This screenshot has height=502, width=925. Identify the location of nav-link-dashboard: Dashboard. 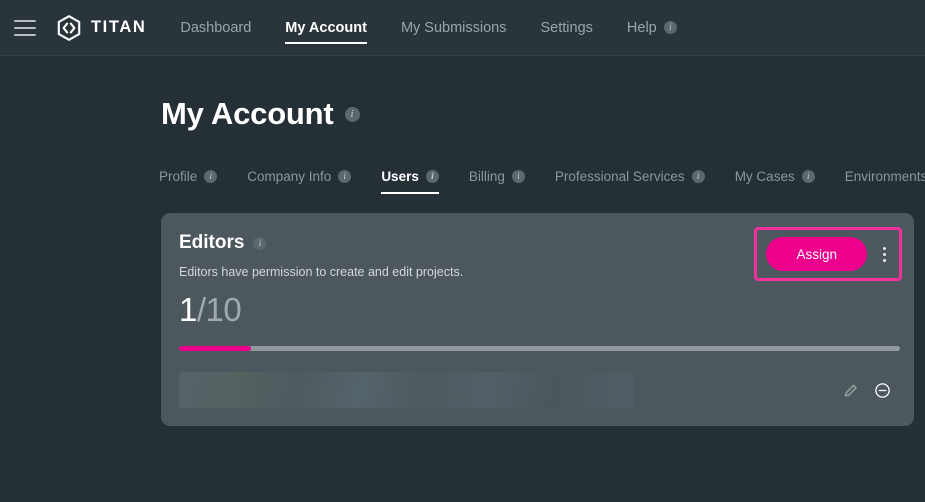
(215, 27).